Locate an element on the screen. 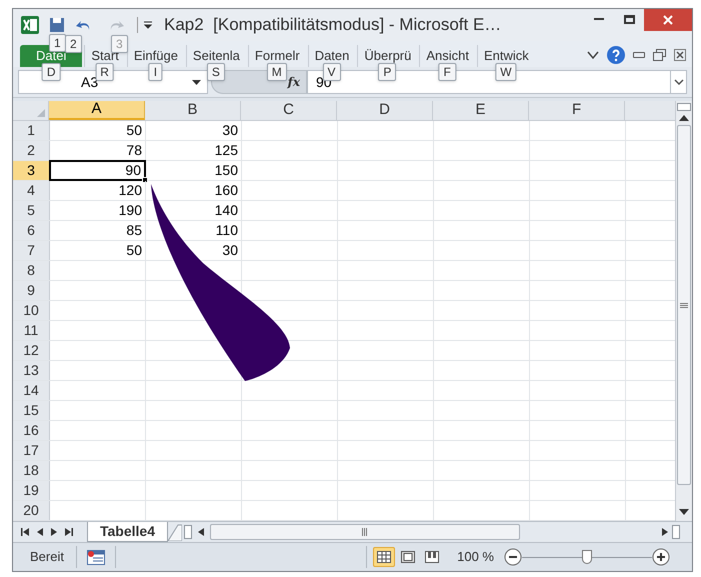  keytip-badge: F is located at coordinates (447, 72).